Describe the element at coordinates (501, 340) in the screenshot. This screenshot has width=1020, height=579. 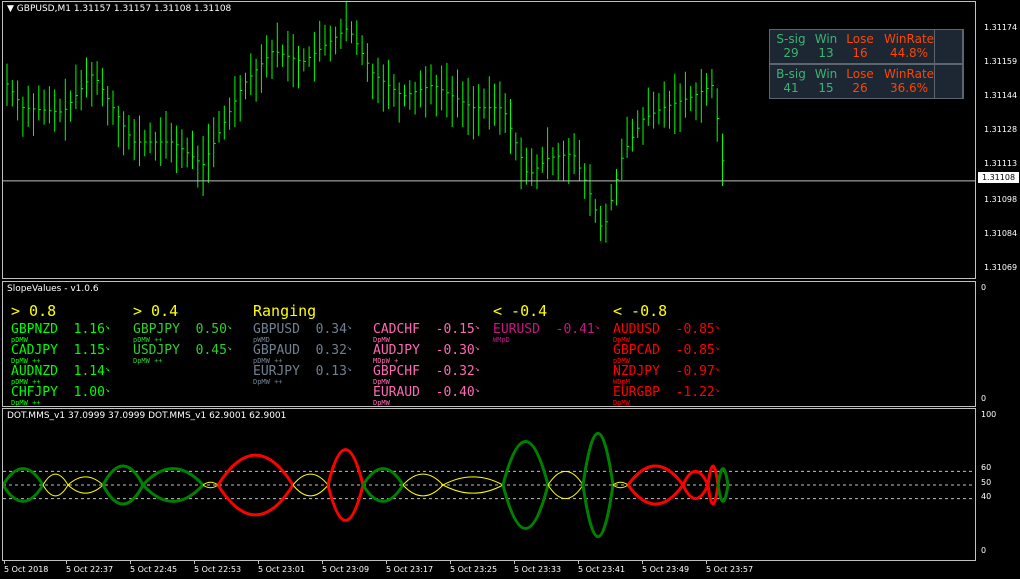
I see `timeframe-order: WMpD` at that location.